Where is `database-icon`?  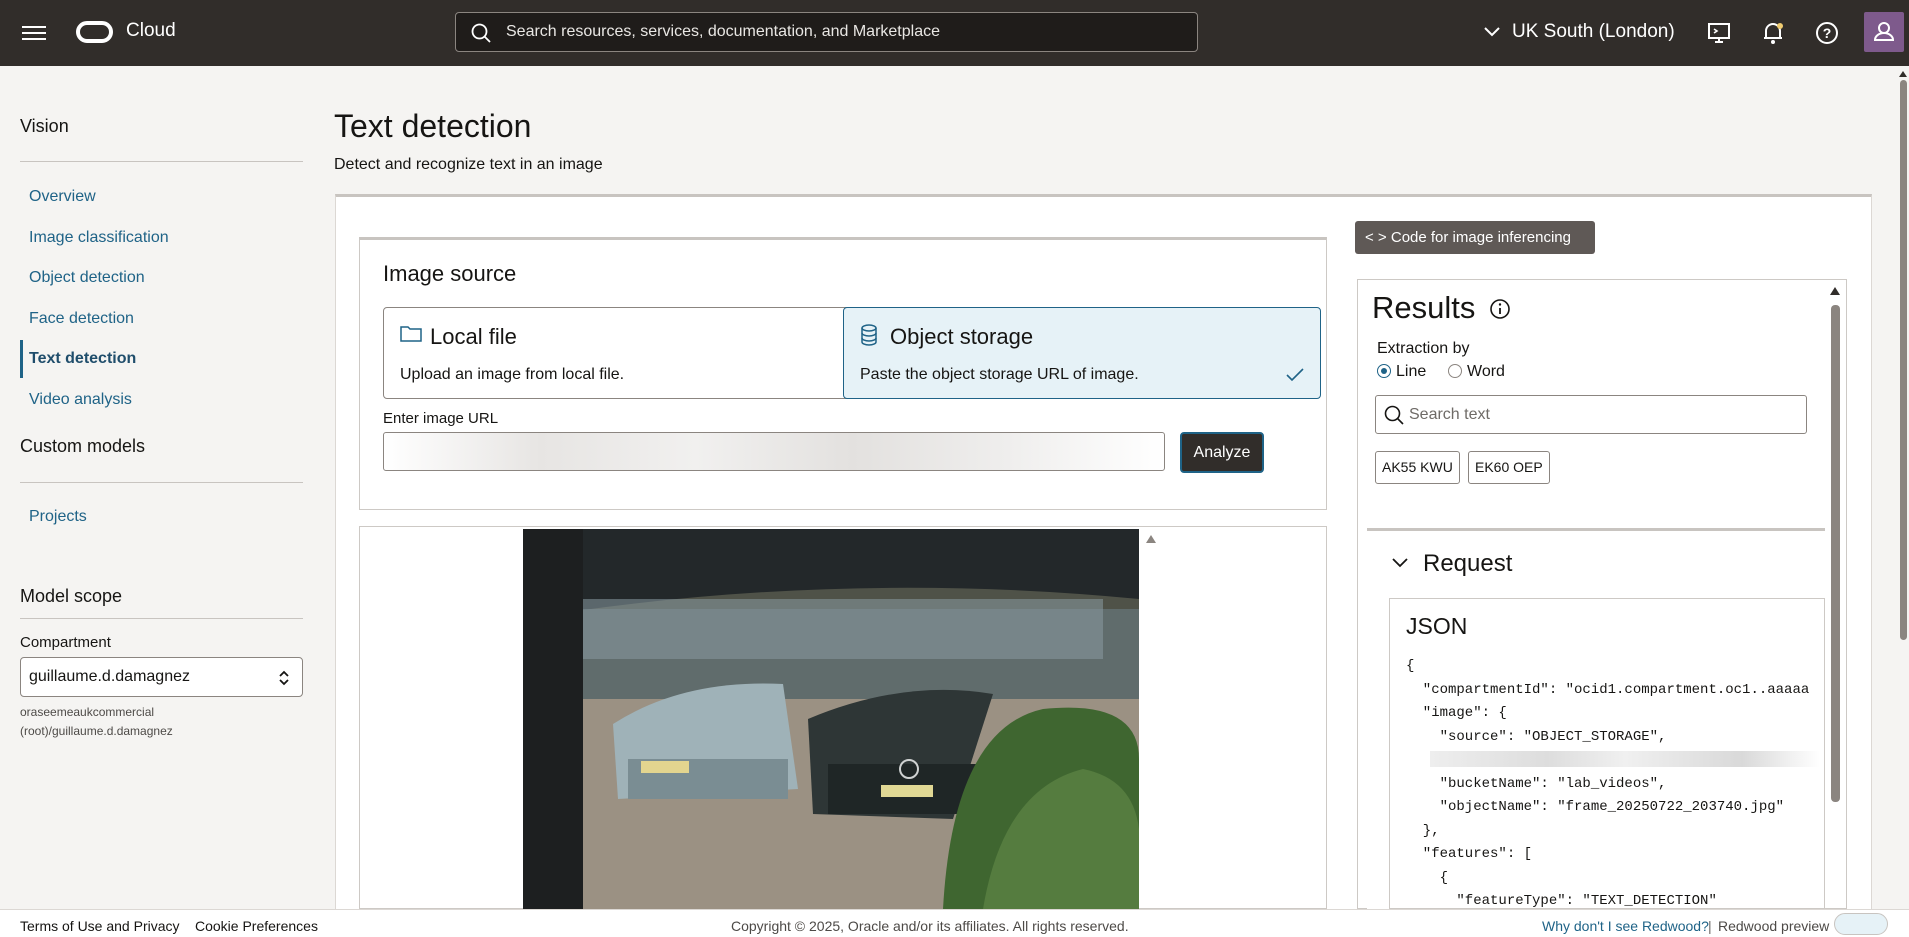
database-icon is located at coordinates (869, 335).